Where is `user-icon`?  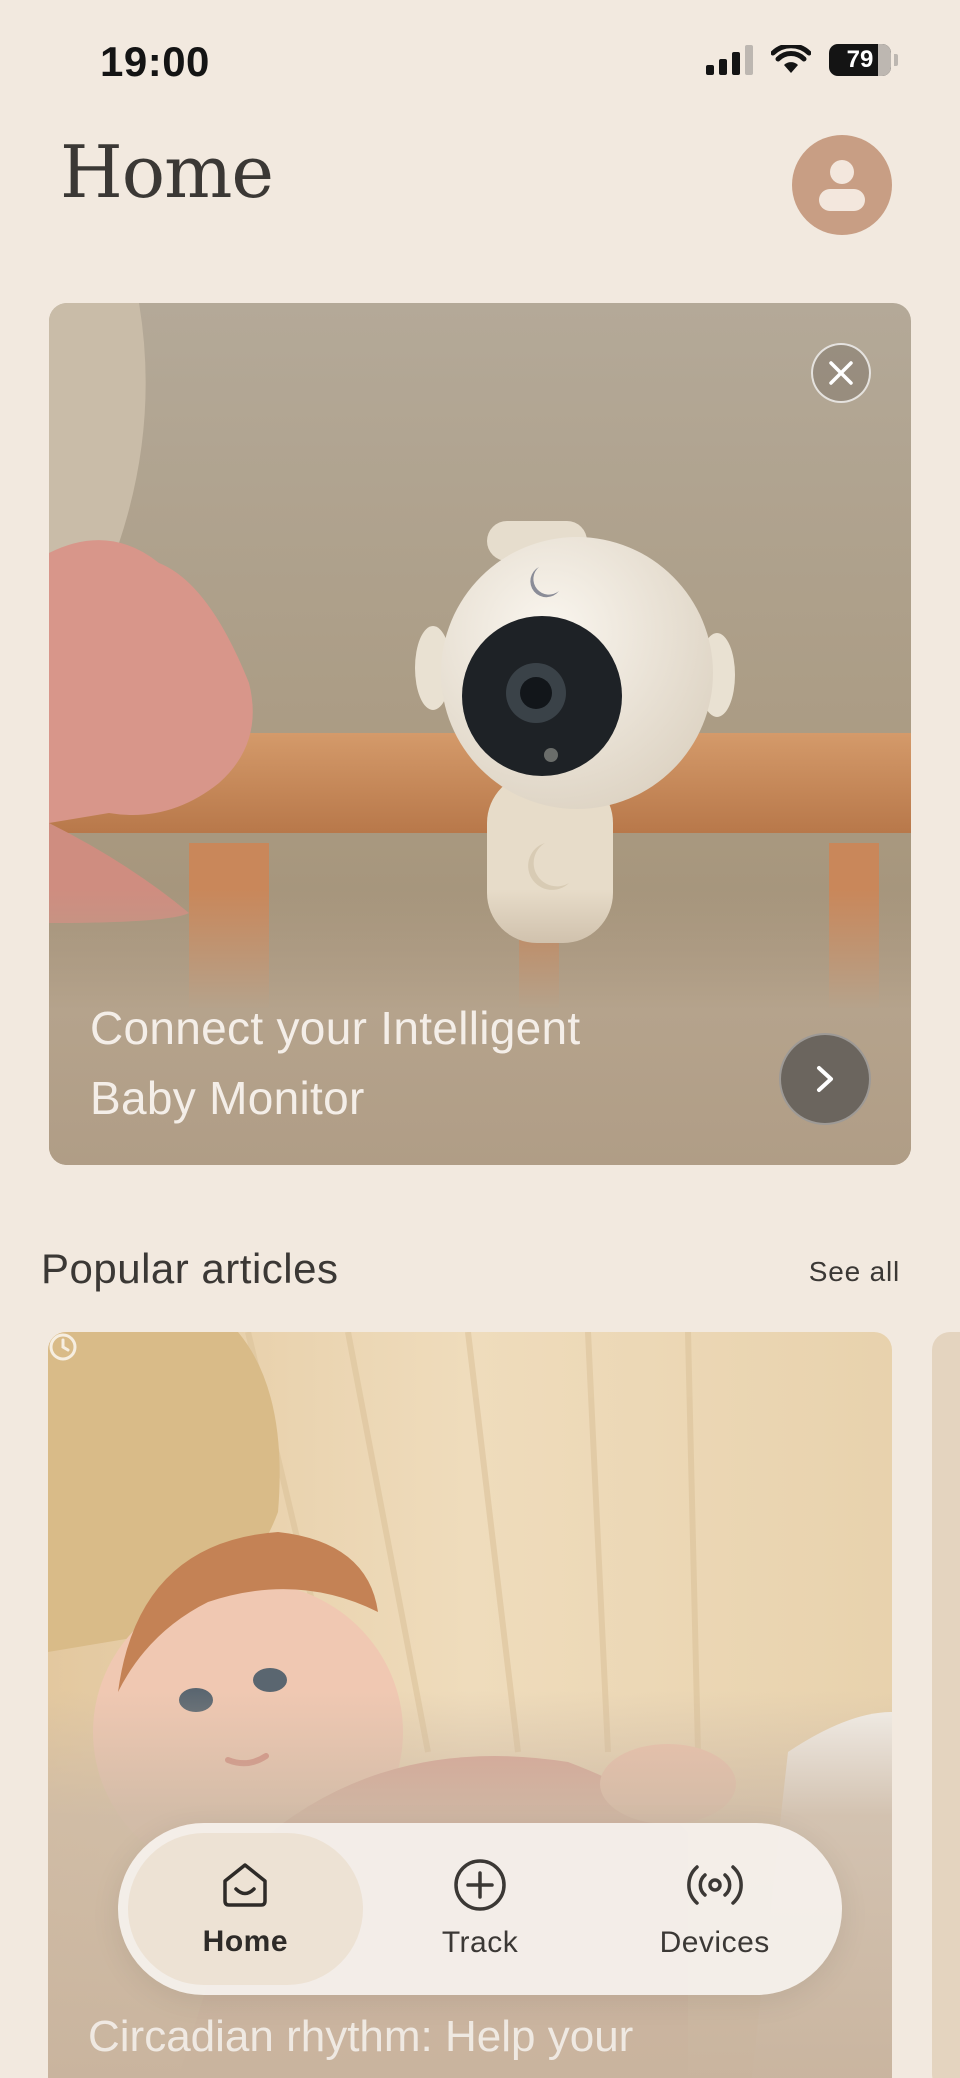 user-icon is located at coordinates (842, 185).